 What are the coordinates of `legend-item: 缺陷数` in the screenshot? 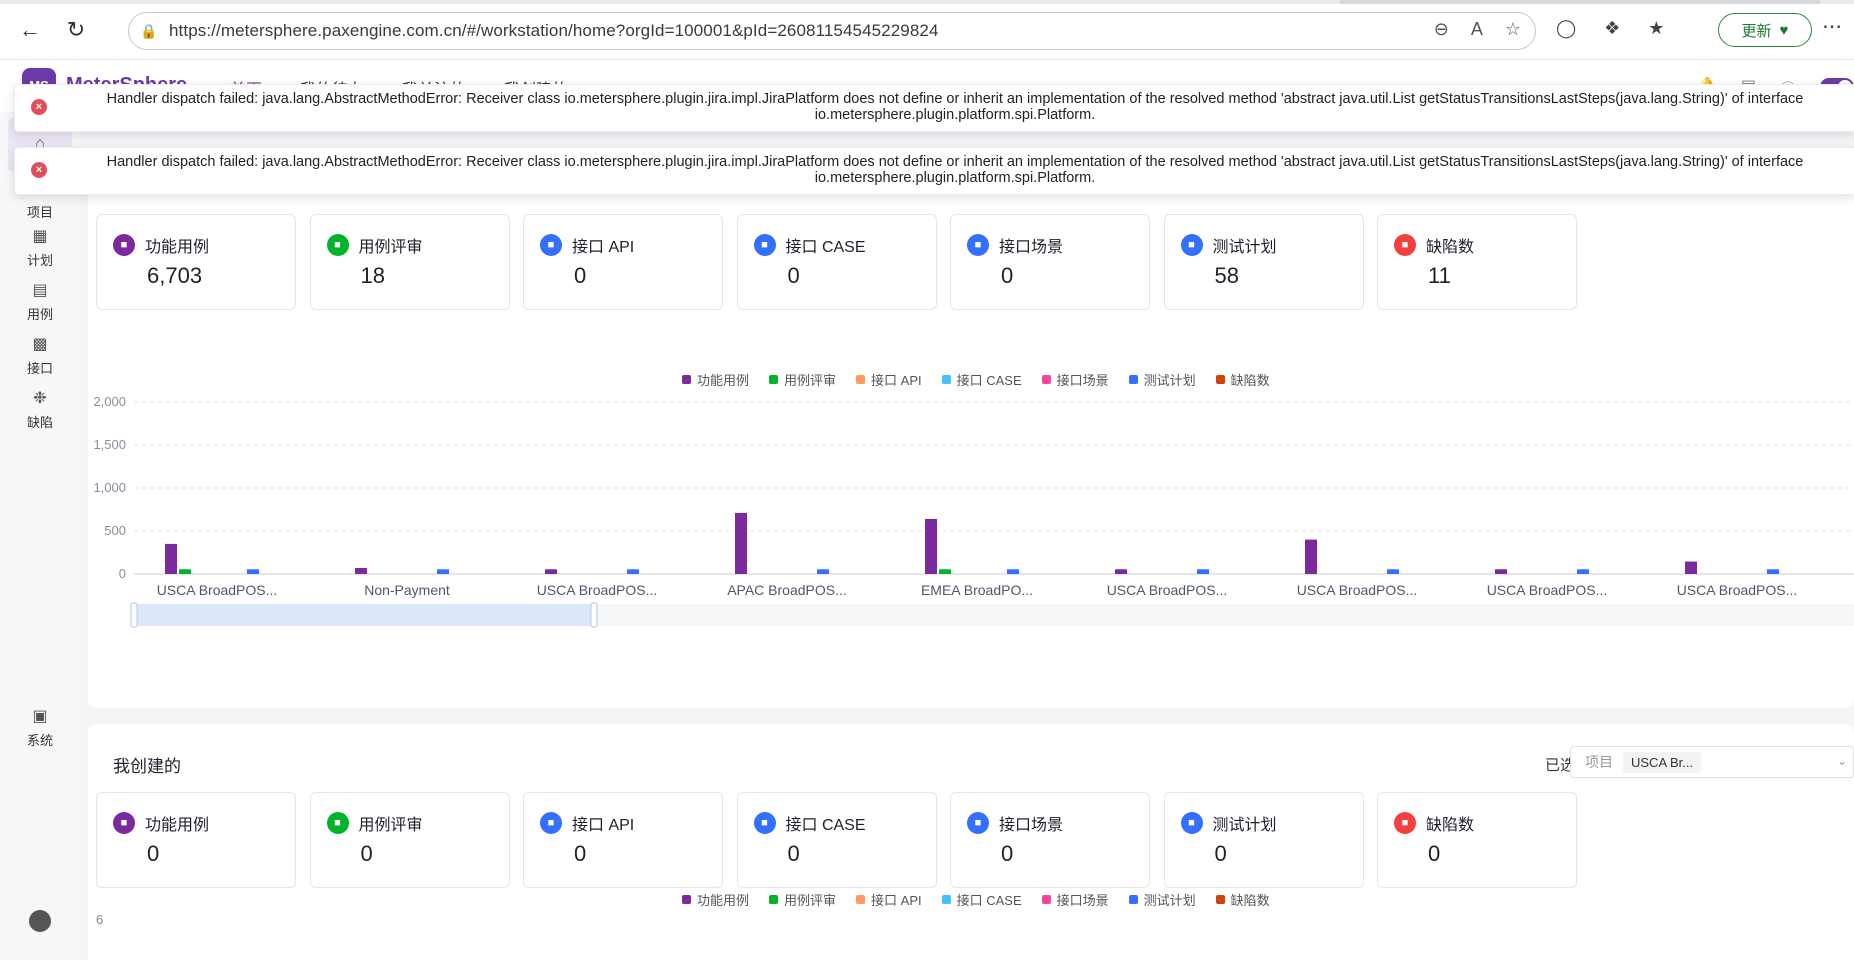 It's located at (1242, 899).